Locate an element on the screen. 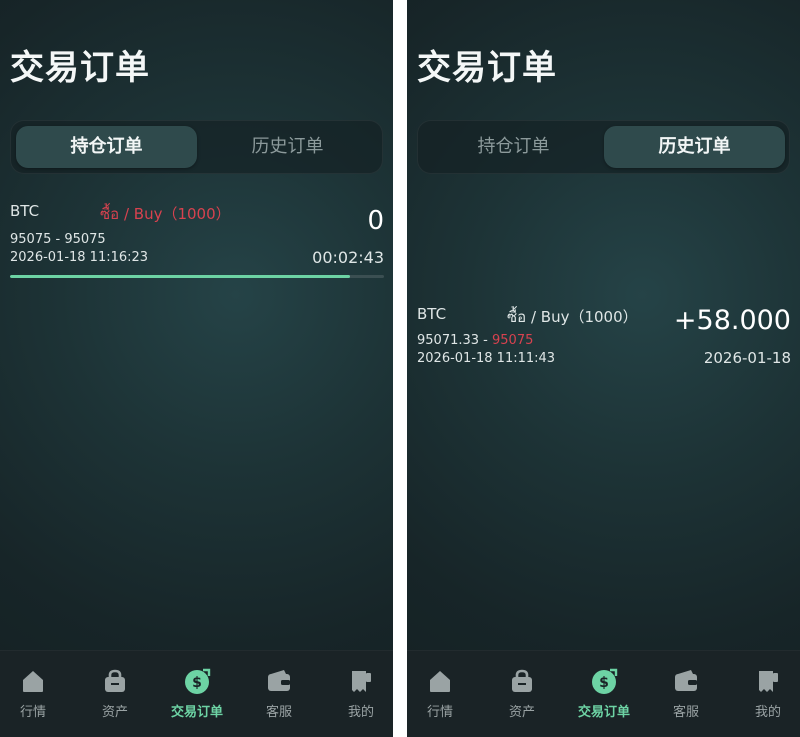 The image size is (800, 737). order-amount: 0 is located at coordinates (375, 221).